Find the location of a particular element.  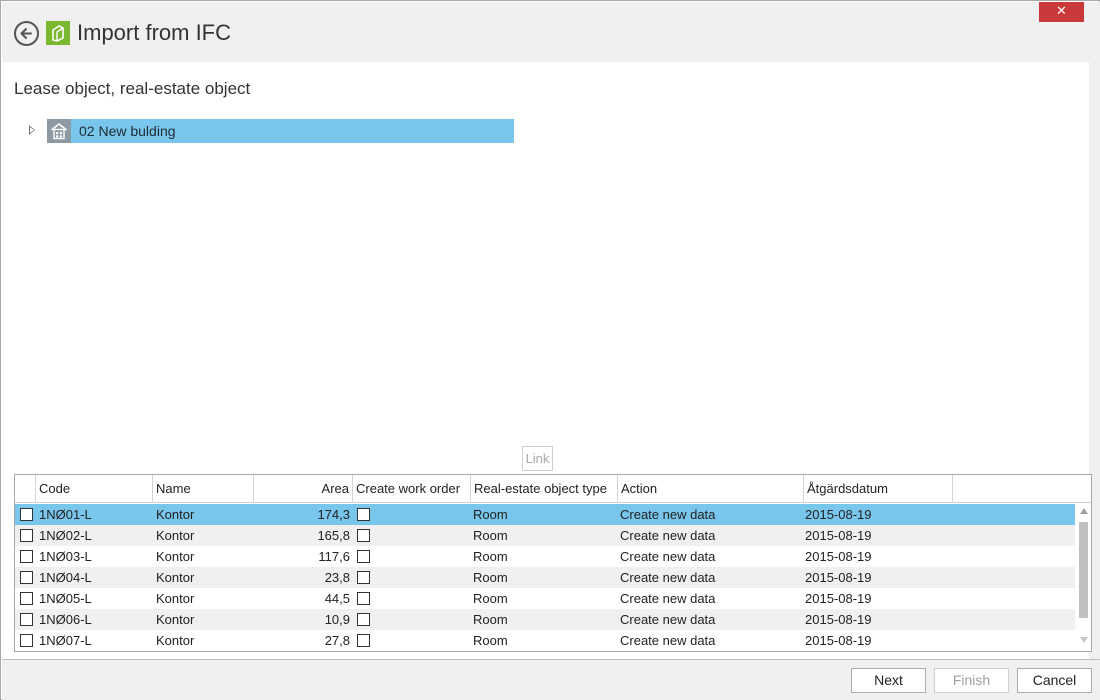

cell-code: 1NØ06-L is located at coordinates (65, 619).